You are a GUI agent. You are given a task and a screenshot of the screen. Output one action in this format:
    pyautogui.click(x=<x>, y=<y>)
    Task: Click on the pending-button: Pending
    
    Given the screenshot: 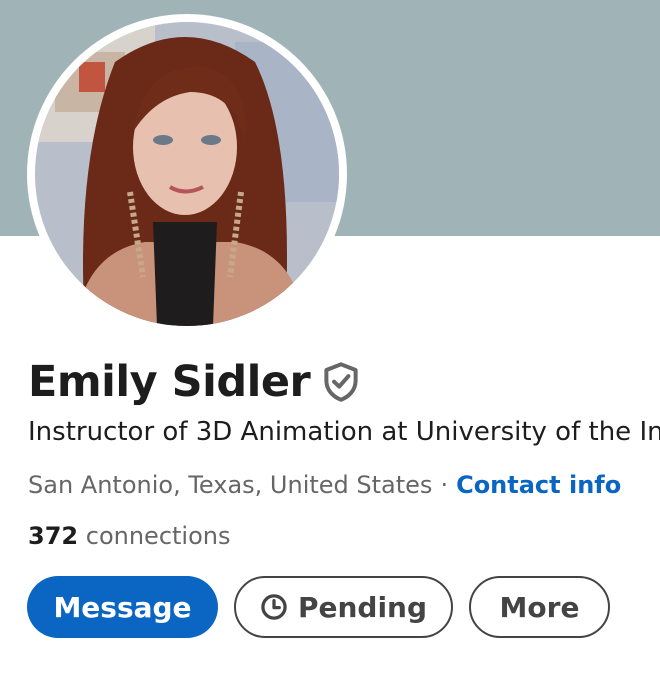 What is the action you would take?
    pyautogui.click(x=343, y=607)
    